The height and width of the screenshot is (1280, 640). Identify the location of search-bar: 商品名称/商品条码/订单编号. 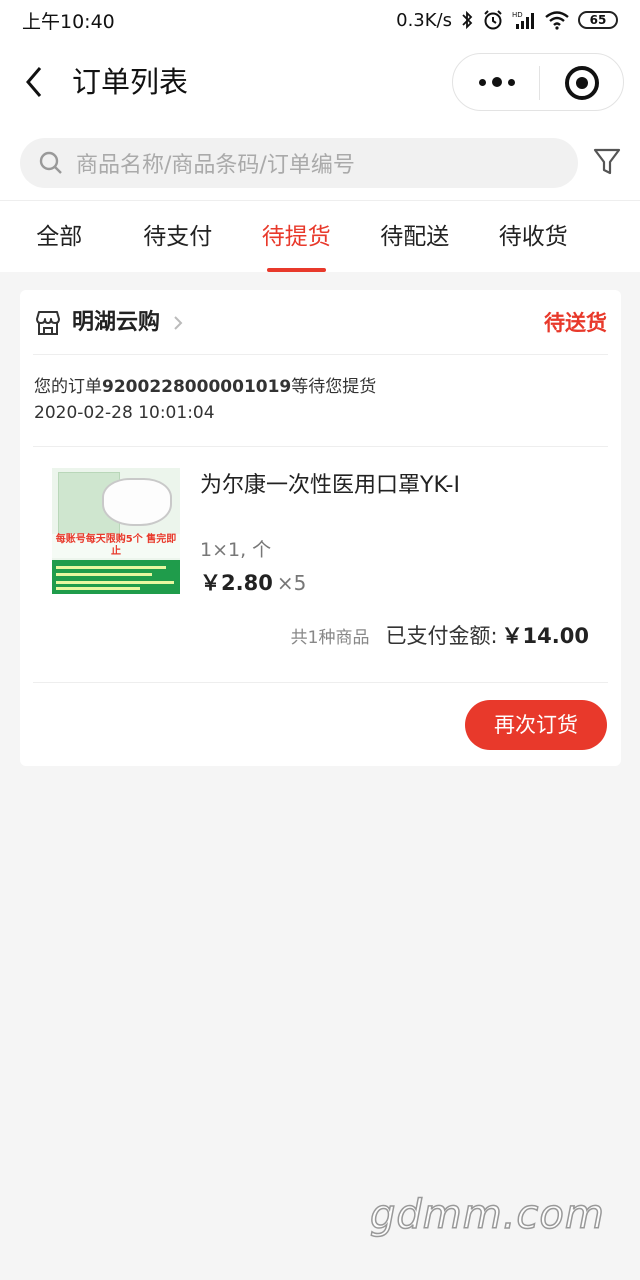
(320, 163).